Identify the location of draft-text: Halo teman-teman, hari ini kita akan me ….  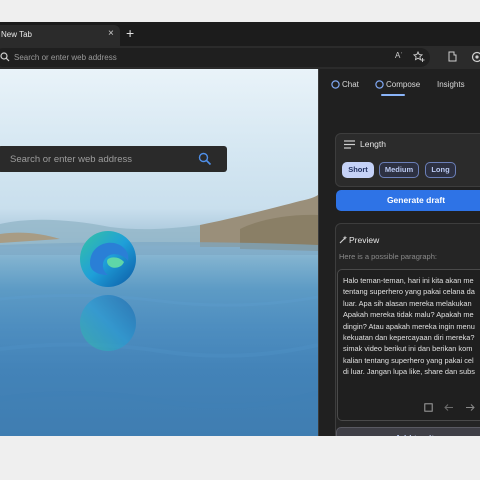
(409, 326).